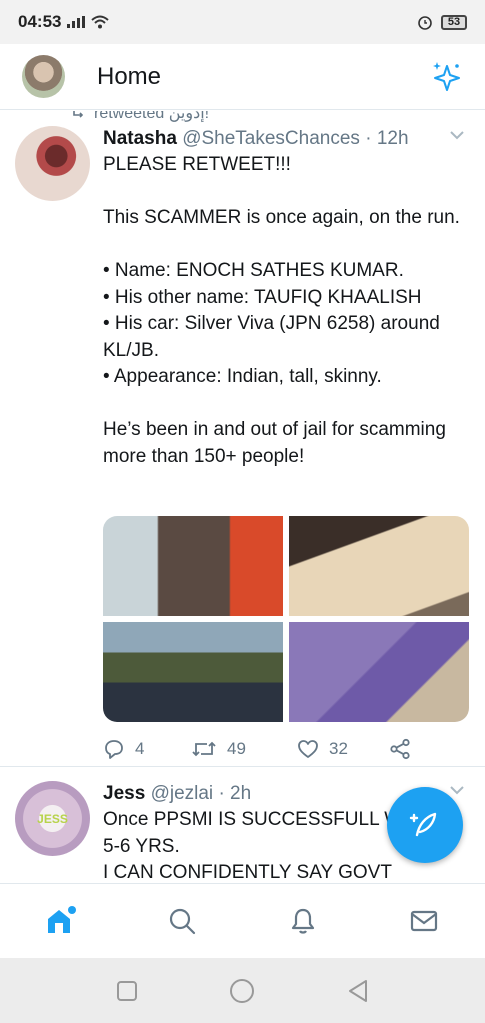 This screenshot has height=1023, width=485. Describe the element at coordinates (236, 748) in the screenshot. I see `retweet-count: 49` at that location.